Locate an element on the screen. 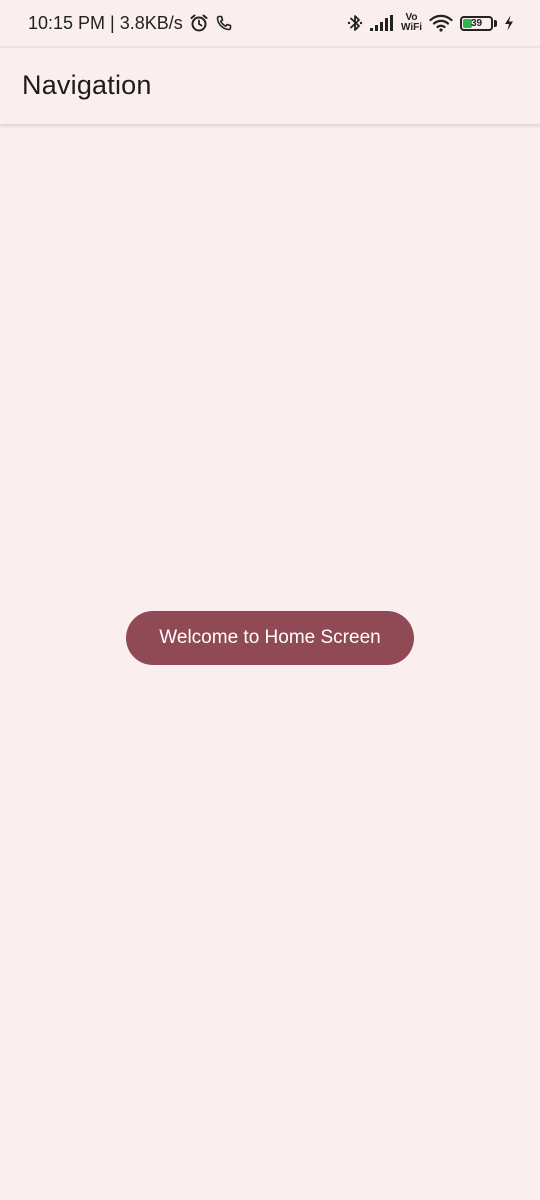 The height and width of the screenshot is (1200, 540). status-bar: 10:15 PM | 3.8KB/s Vo WiFi 39 is located at coordinates (270, 23).